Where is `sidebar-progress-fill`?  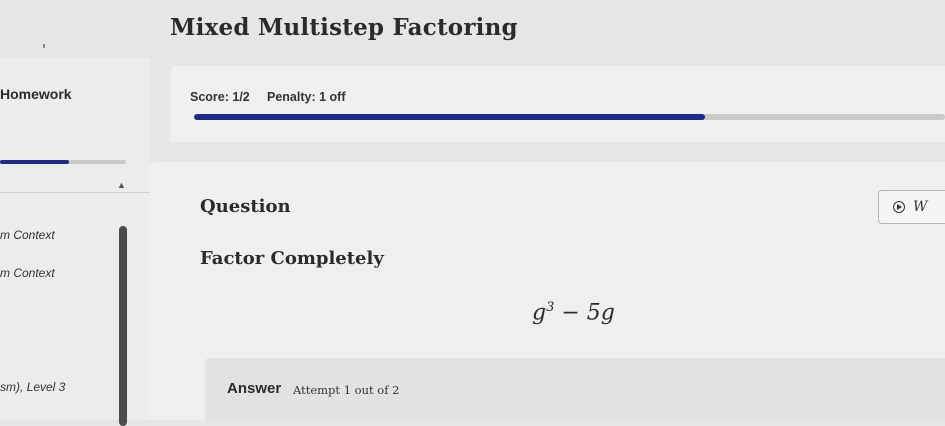 sidebar-progress-fill is located at coordinates (35, 162).